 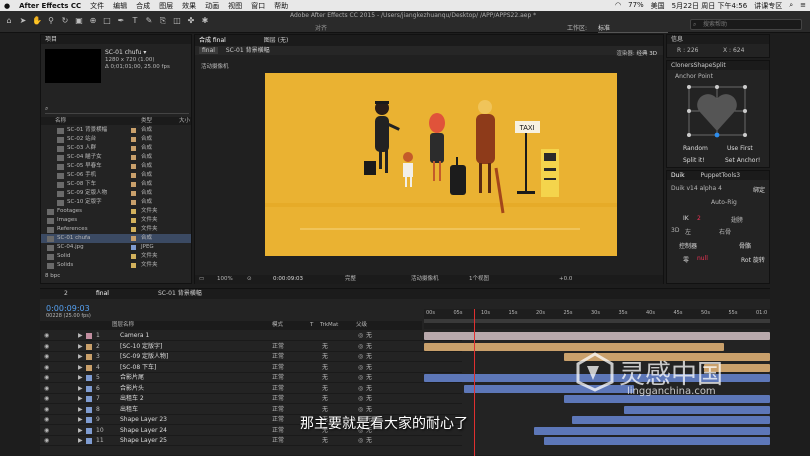 What do you see at coordinates (618, 6) in the screenshot?
I see `wifi-icon: ◠` at bounding box center [618, 6].